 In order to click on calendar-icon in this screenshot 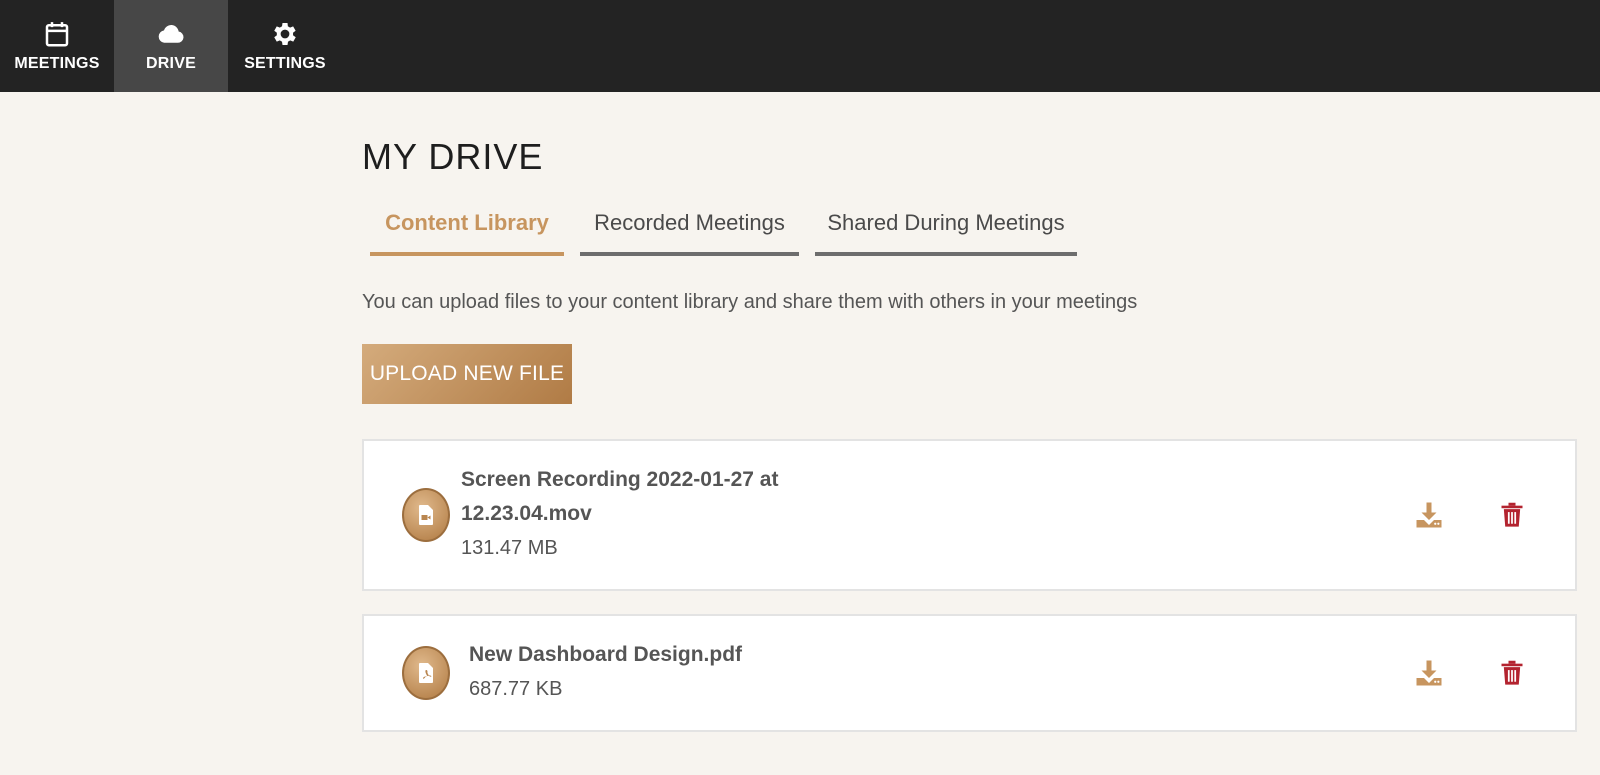, I will do `click(57, 34)`.